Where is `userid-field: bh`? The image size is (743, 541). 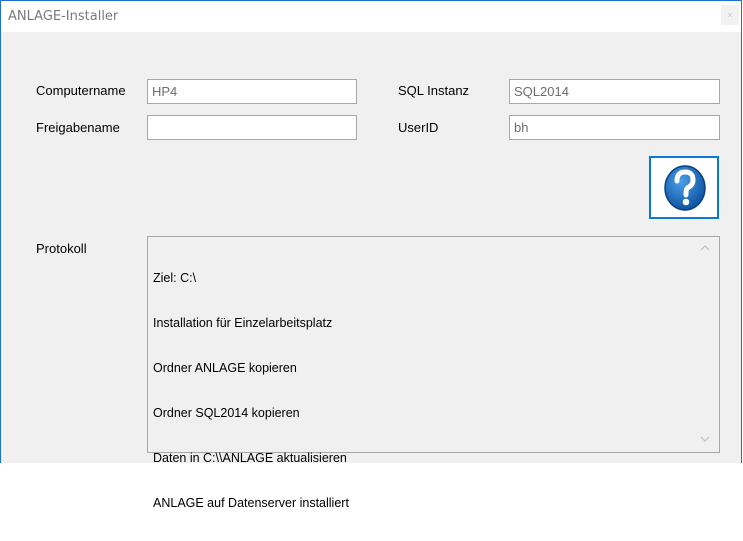 userid-field: bh is located at coordinates (614, 127).